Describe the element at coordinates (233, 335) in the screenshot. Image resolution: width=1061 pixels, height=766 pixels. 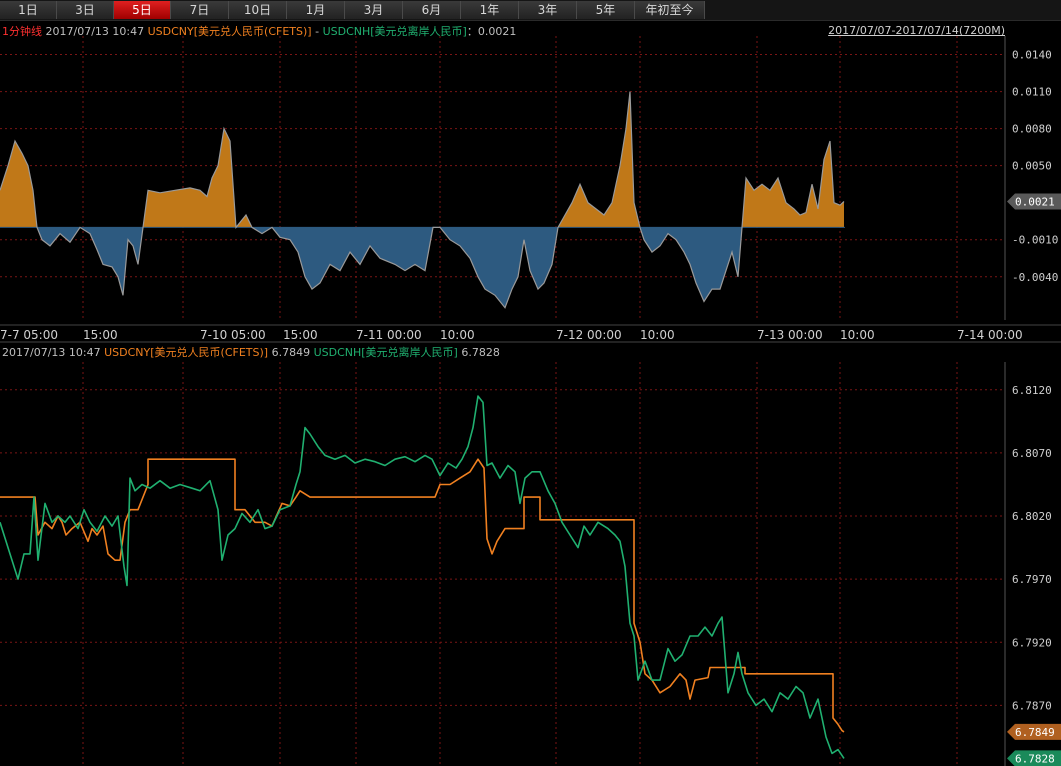
I see `x-tick-label: 7-10 05:00` at that location.